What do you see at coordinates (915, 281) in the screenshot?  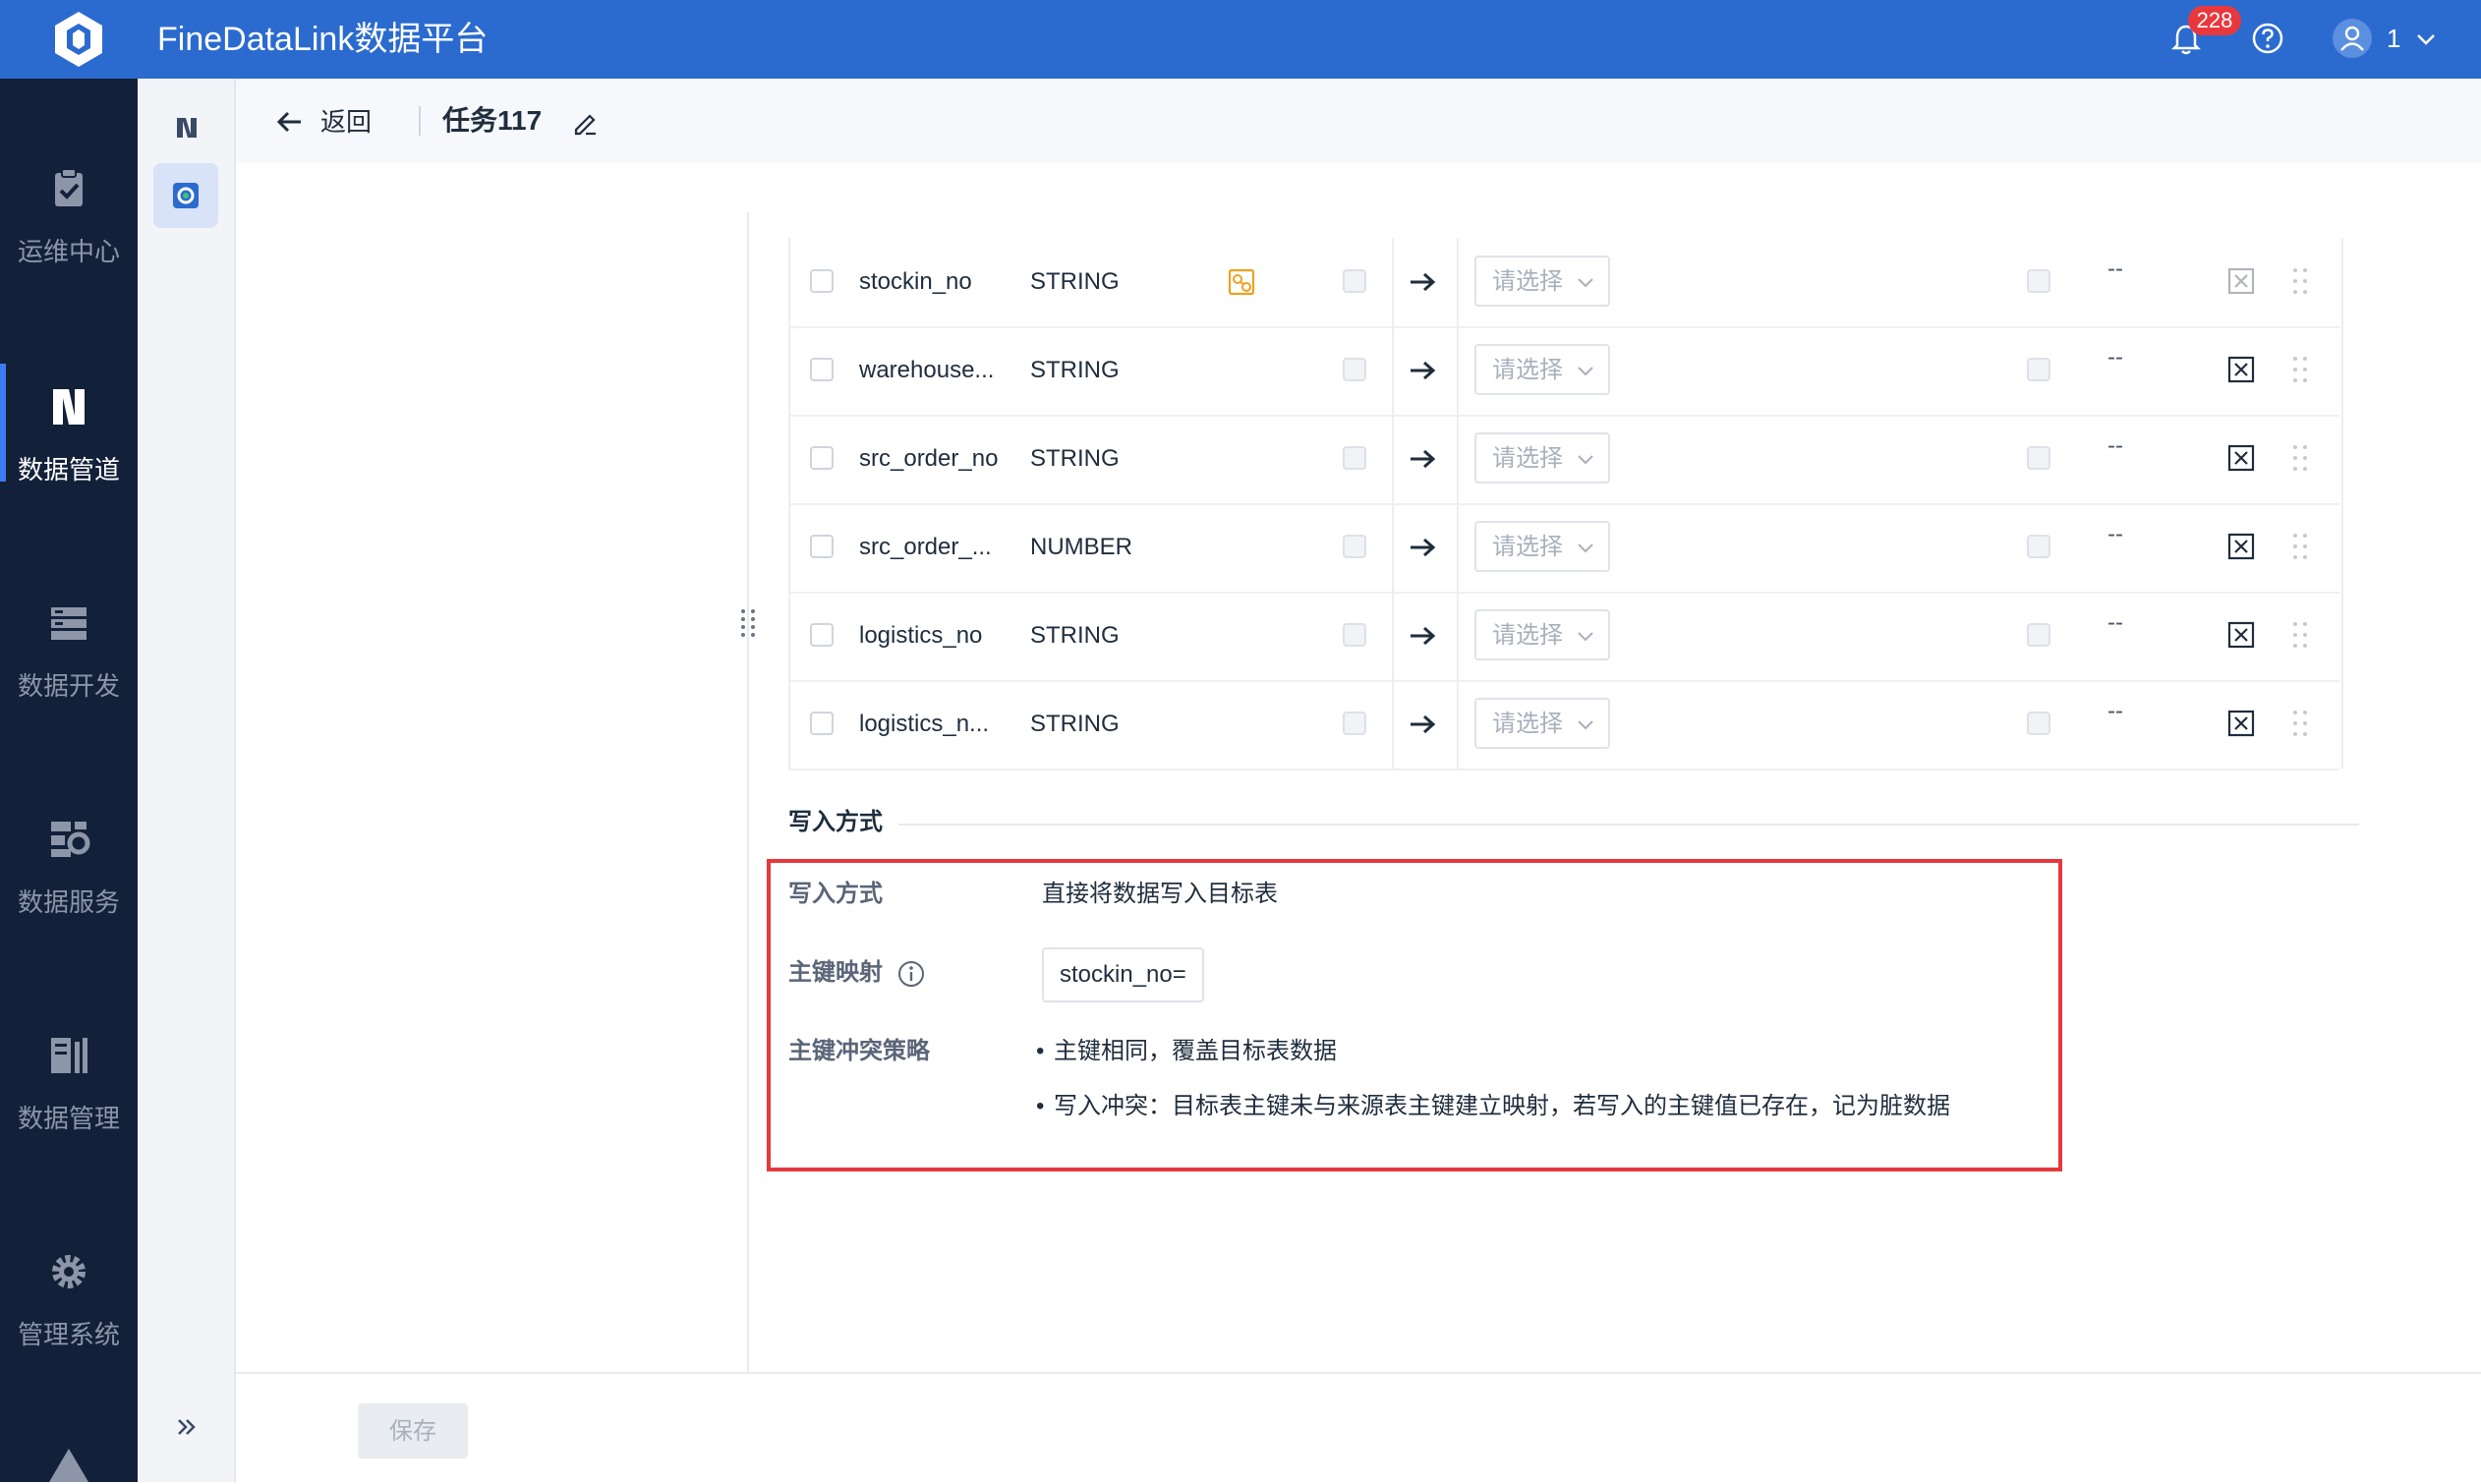 I see `field-name: stockin_no` at bounding box center [915, 281].